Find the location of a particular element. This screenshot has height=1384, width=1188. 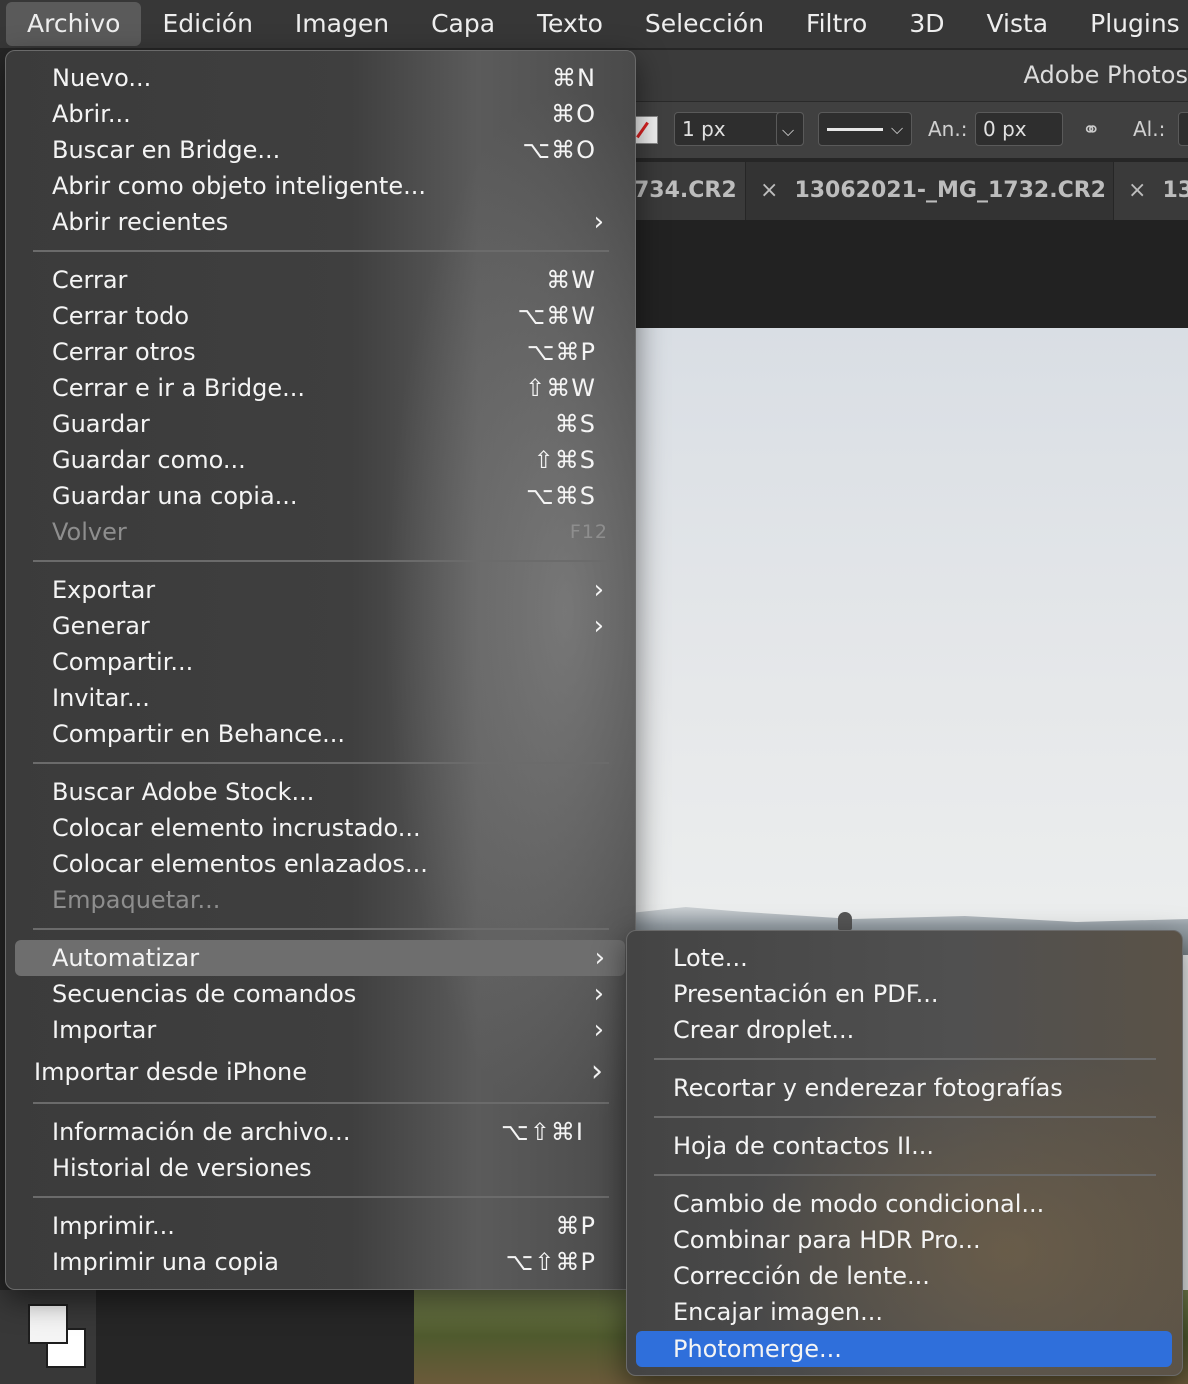

menu-item-cerrar-todo: Cerrar todo ⌥⌘W is located at coordinates (324, 316).